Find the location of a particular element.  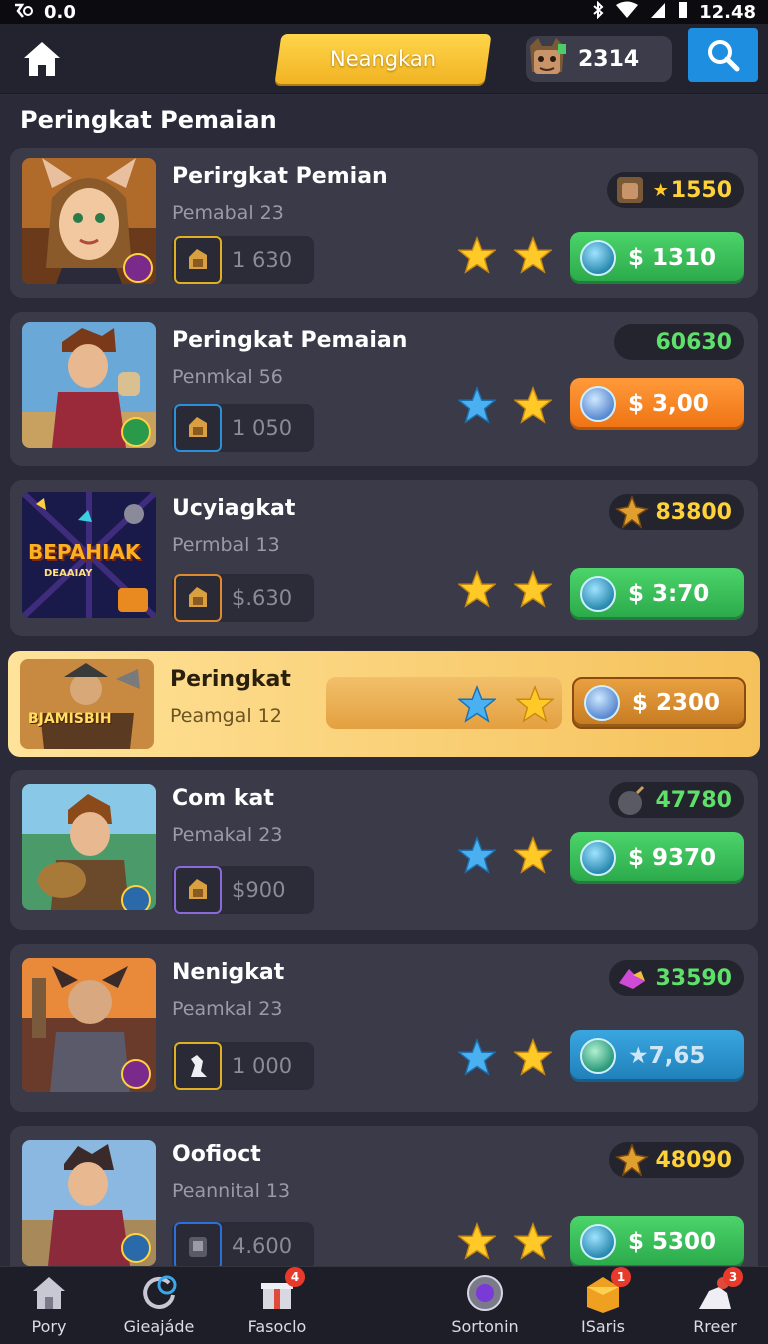

nav-label: ISaris is located at coordinates (603, 1326).